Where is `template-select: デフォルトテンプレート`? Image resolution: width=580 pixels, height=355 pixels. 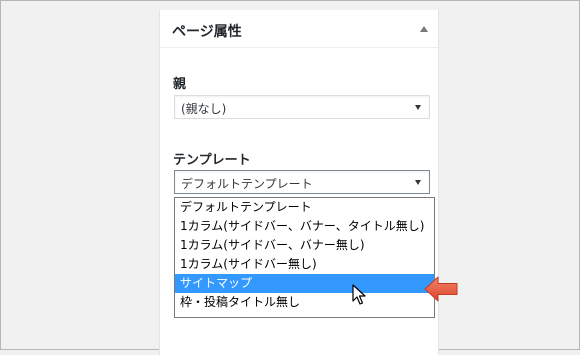 template-select: デフォルトテンプレート is located at coordinates (302, 182).